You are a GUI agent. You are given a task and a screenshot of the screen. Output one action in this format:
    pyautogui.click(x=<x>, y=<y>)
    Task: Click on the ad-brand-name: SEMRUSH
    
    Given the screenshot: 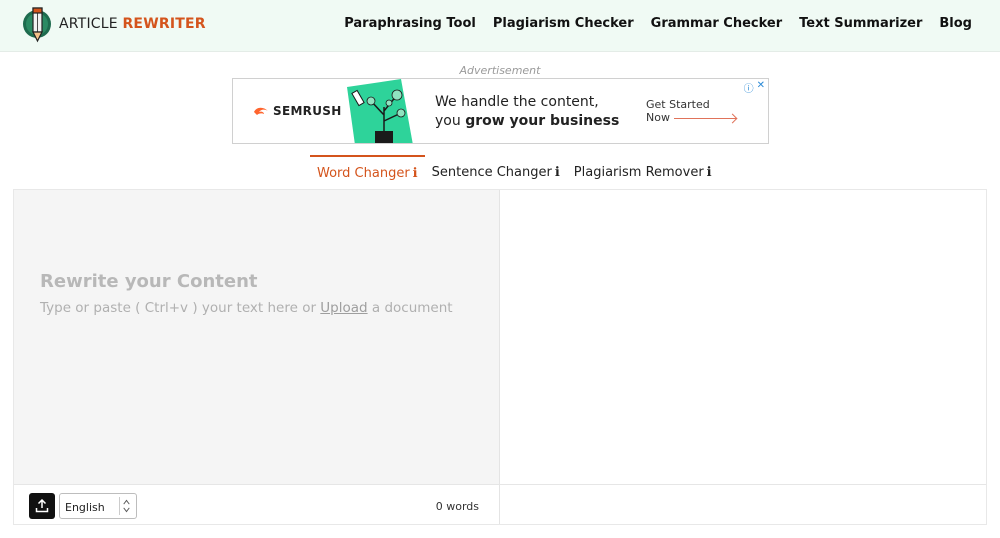 What is the action you would take?
    pyautogui.click(x=307, y=111)
    